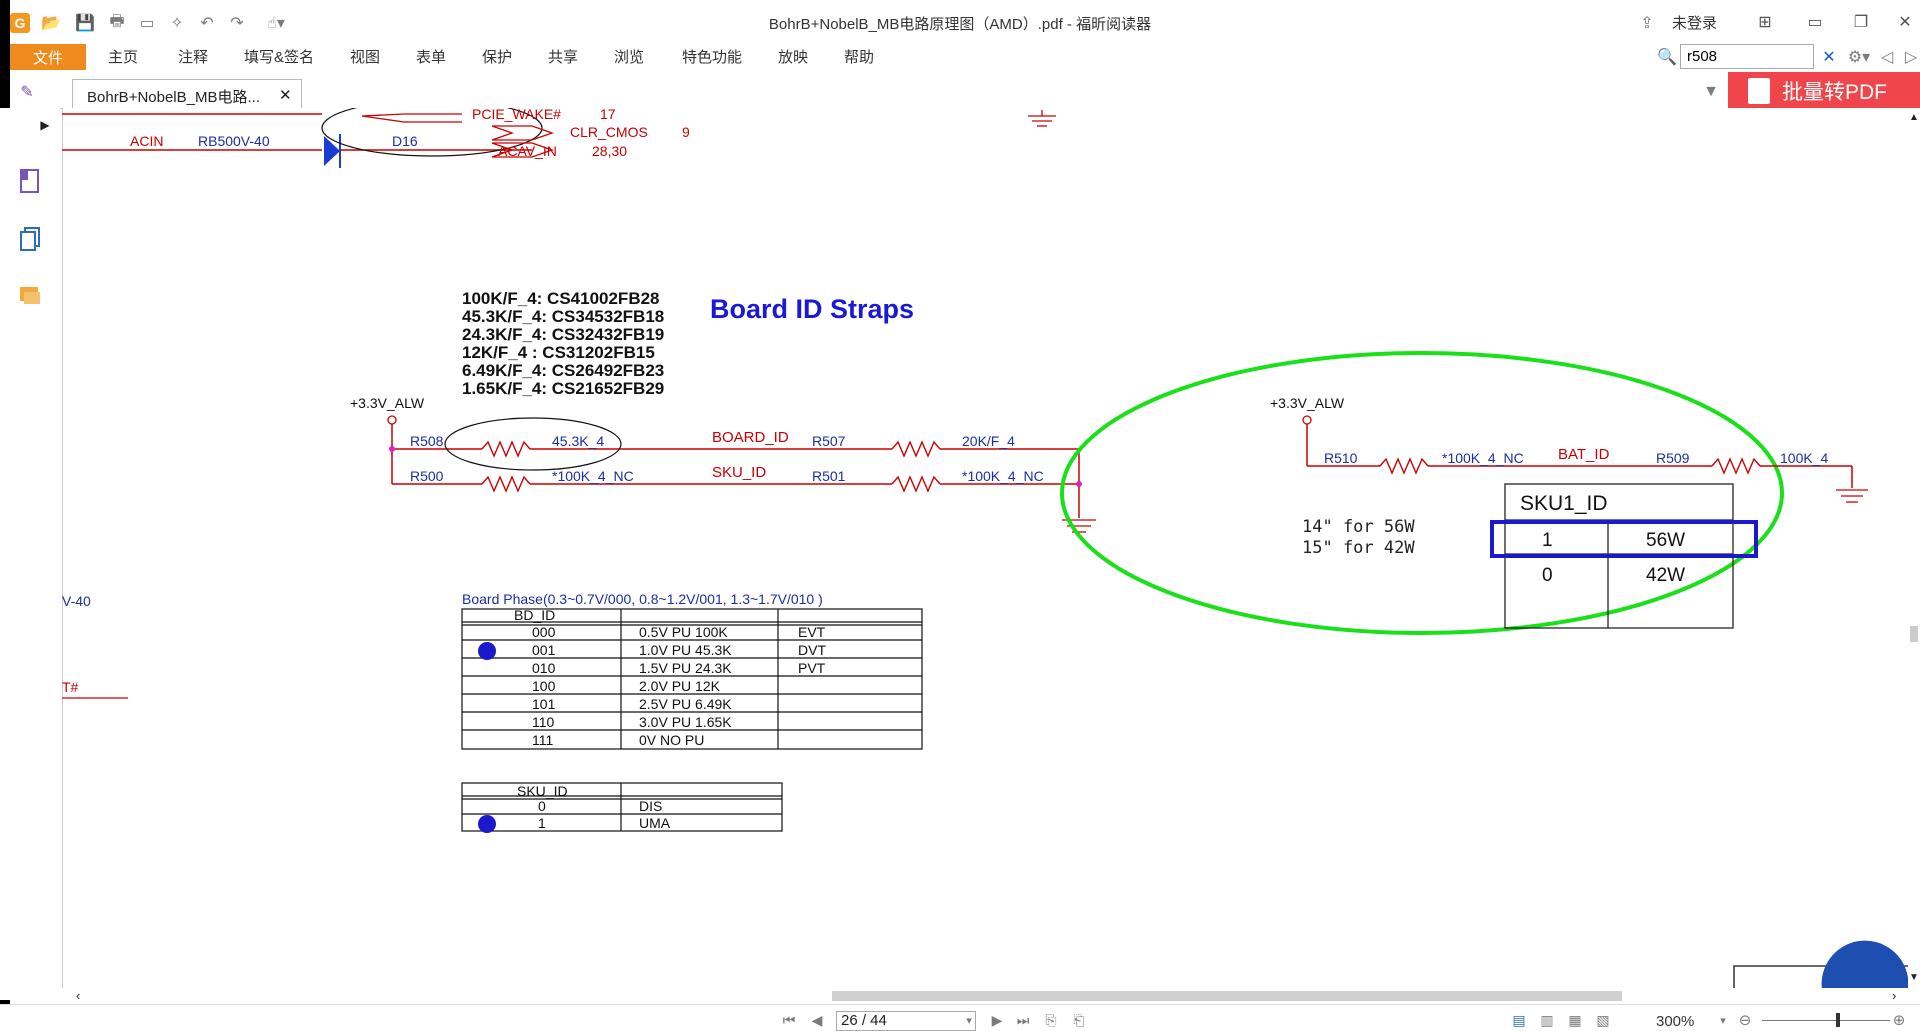 This screenshot has width=1920, height=1031. I want to click on horizontal-scrollbar: ‹ ›, so click(985, 996).